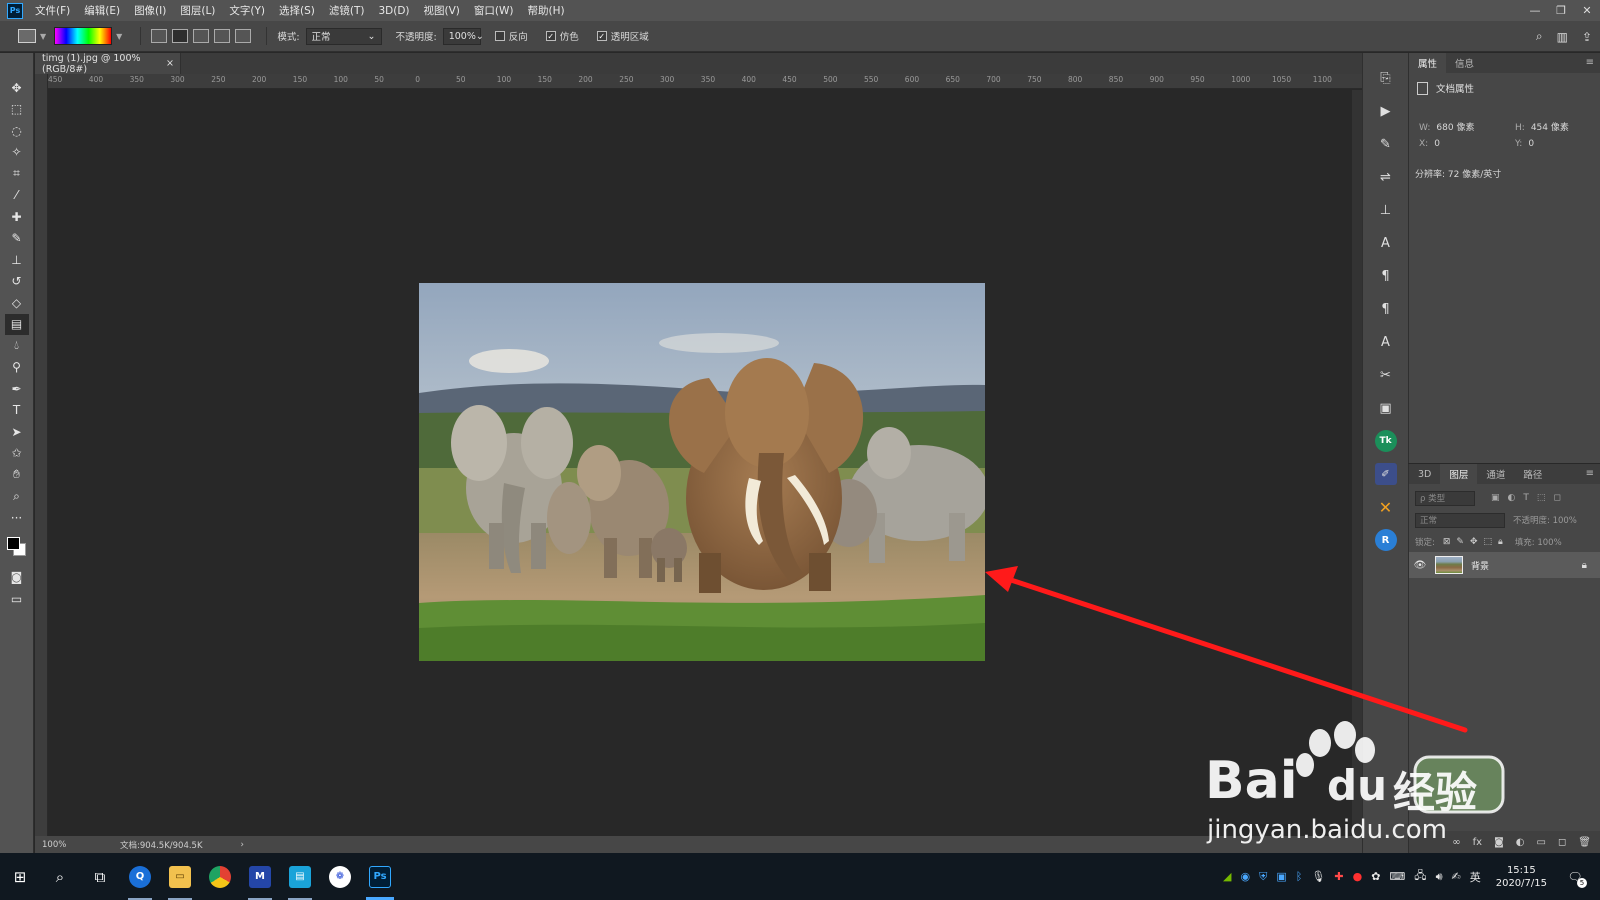 Image resolution: width=1600 pixels, height=900 pixels. What do you see at coordinates (52, 10) in the screenshot?
I see `menu-file: 文件(F)` at bounding box center [52, 10].